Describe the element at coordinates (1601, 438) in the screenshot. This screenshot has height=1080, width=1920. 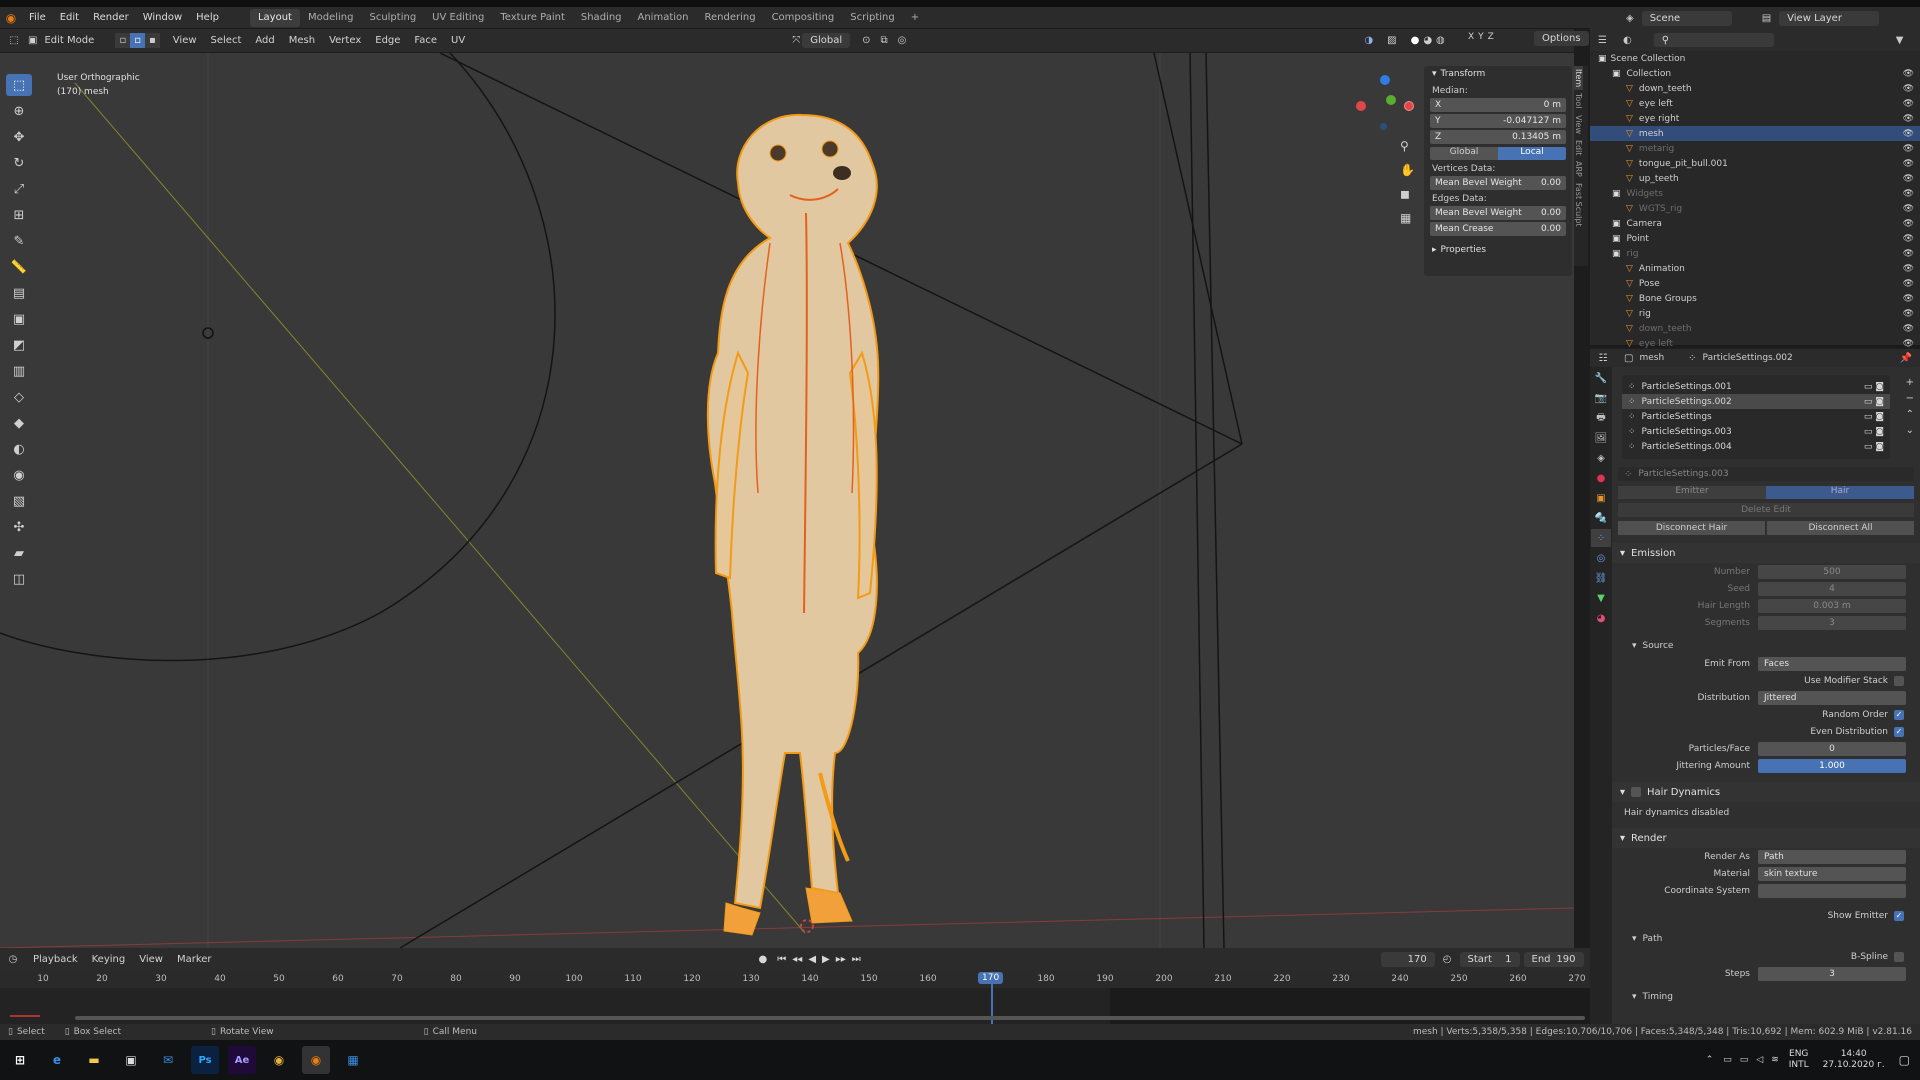
I see `view-layer-properties-icon: 🖼` at that location.